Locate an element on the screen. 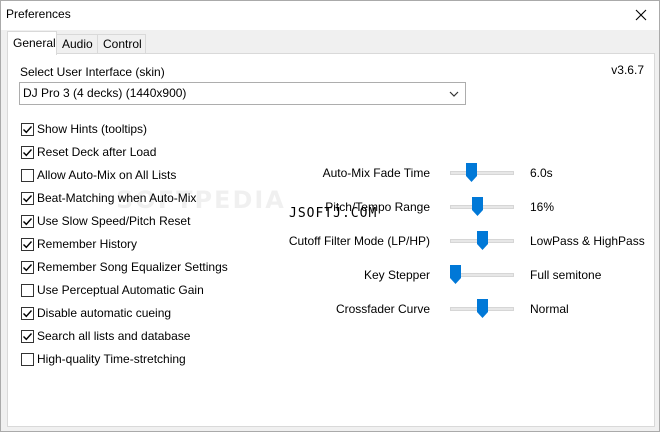  checkbox-label: Use Perceptual Automatic Gain is located at coordinates (120, 290).